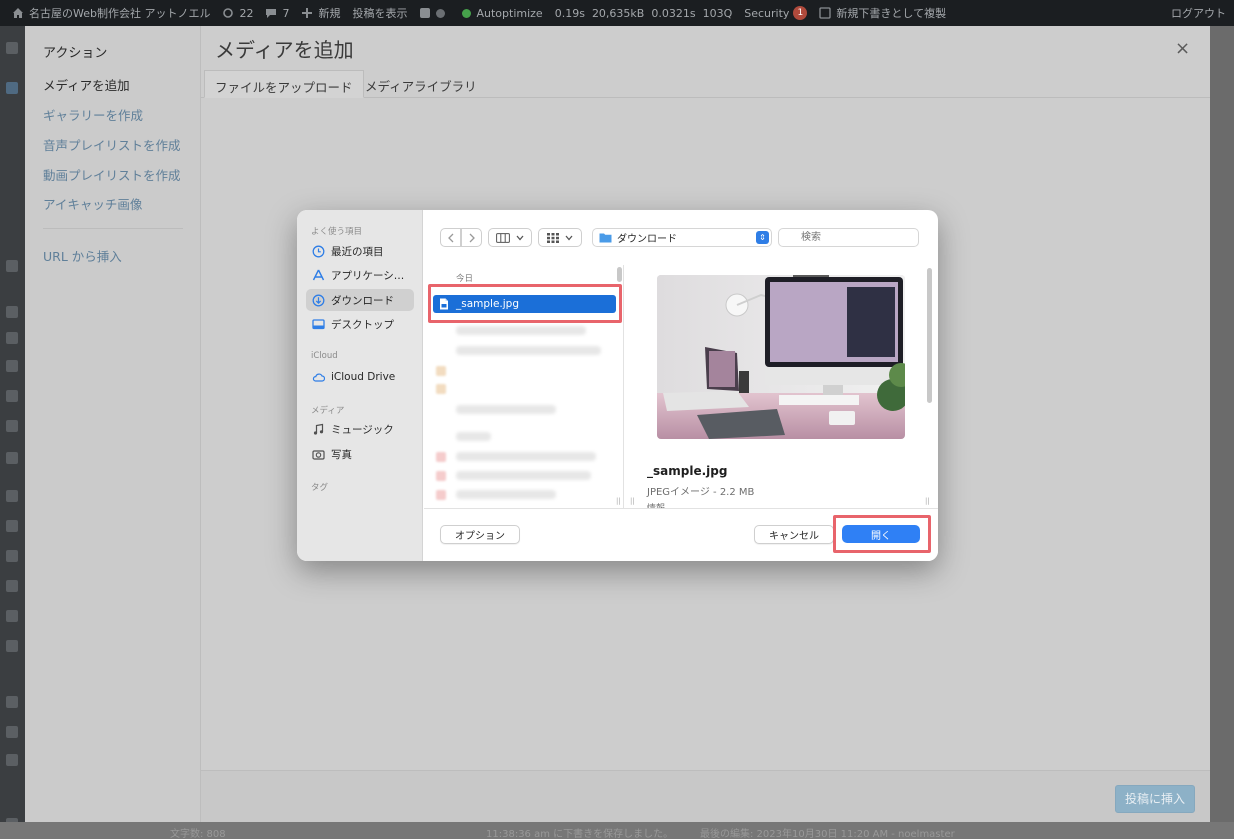 The height and width of the screenshot is (839, 1234). Describe the element at coordinates (434, 13) in the screenshot. I see `seo-link` at that location.